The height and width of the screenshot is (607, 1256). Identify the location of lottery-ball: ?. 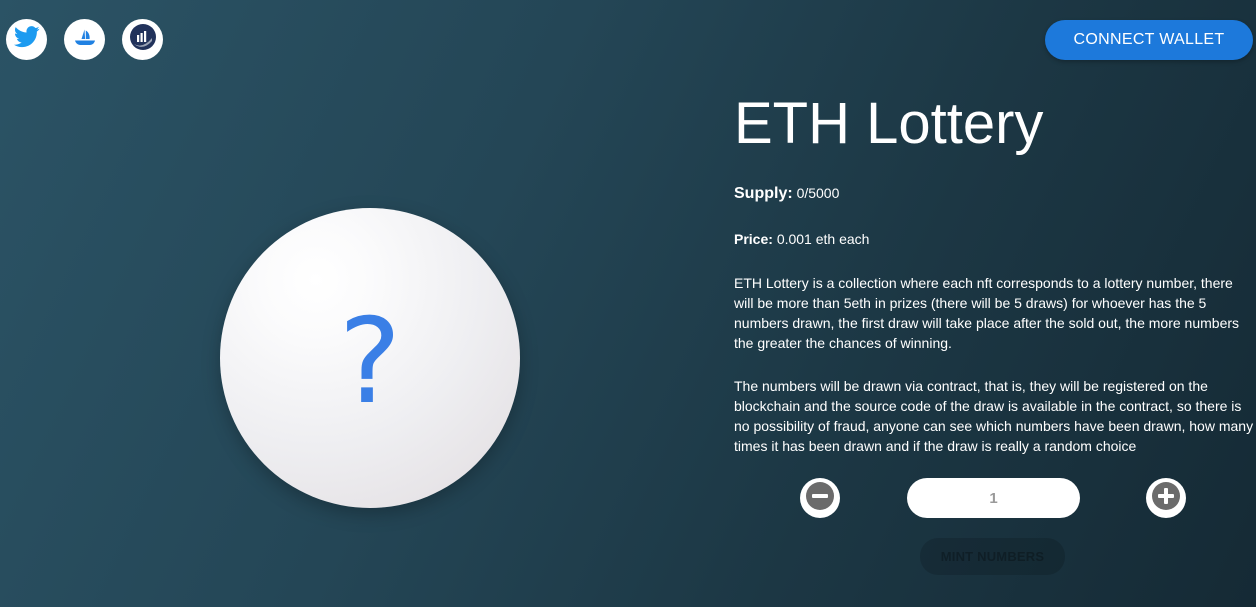
(370, 358).